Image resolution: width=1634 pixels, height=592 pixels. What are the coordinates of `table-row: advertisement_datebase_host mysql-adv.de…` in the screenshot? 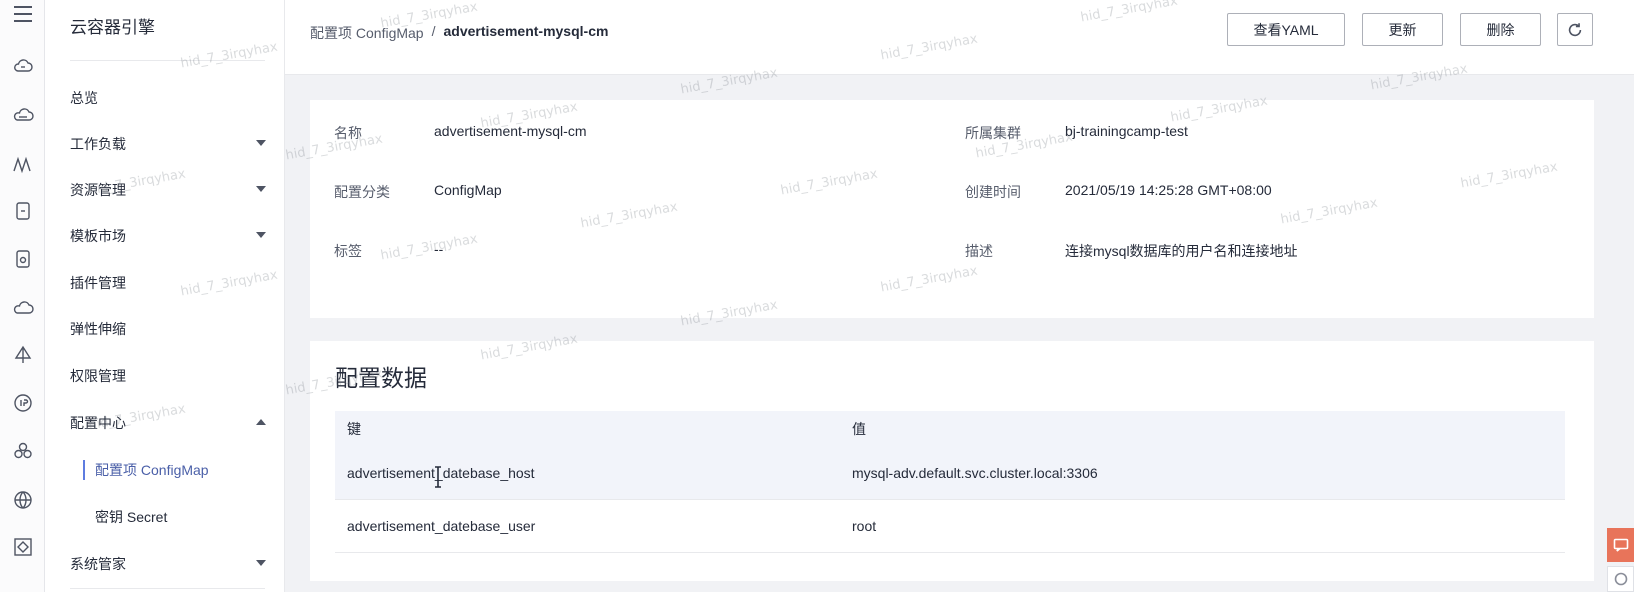 It's located at (950, 473).